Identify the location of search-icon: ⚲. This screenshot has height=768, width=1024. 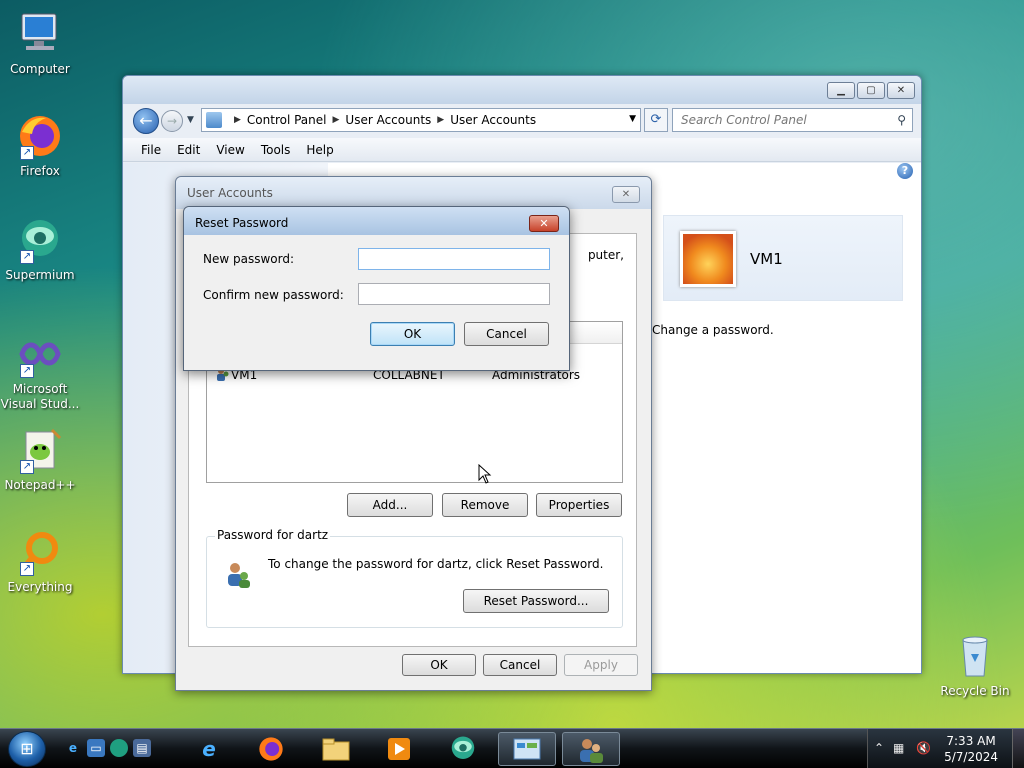
(901, 120).